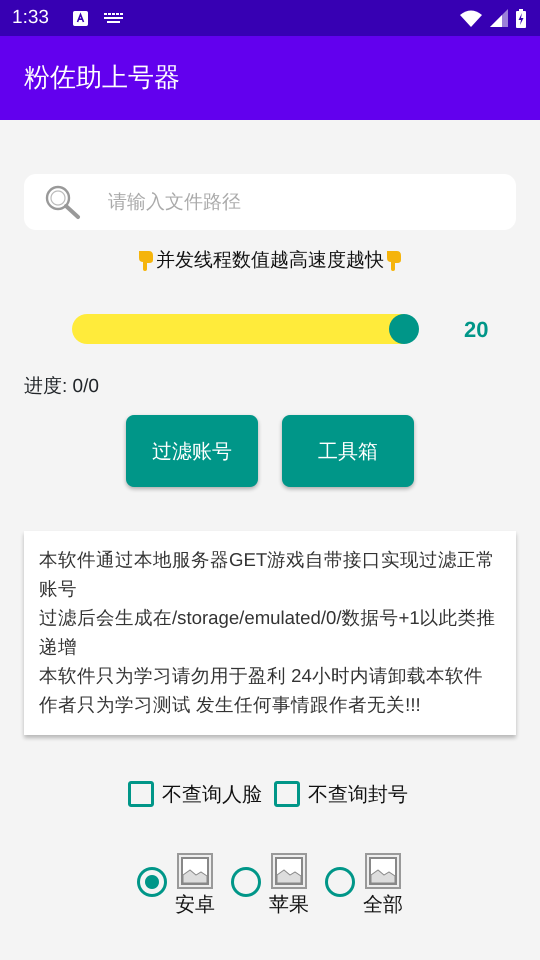 This screenshot has height=960, width=540. Describe the element at coordinates (476, 330) in the screenshot. I see `slider-value: 20` at that location.